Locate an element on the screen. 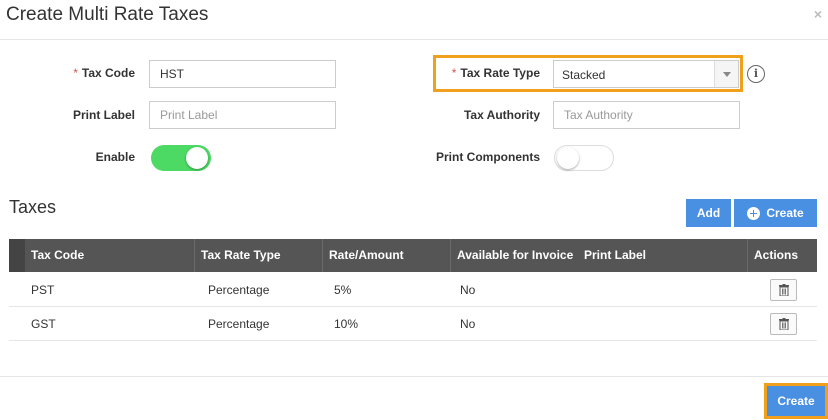 The height and width of the screenshot is (420, 828). enable-label: Enable is located at coordinates (115, 157).